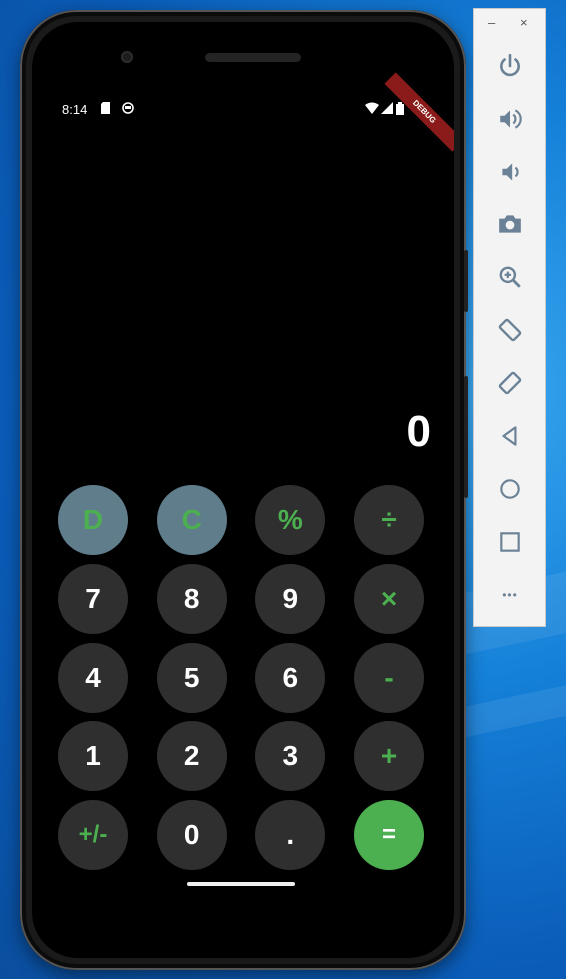 This screenshot has height=979, width=566. I want to click on clear-key: C, so click(191, 520).